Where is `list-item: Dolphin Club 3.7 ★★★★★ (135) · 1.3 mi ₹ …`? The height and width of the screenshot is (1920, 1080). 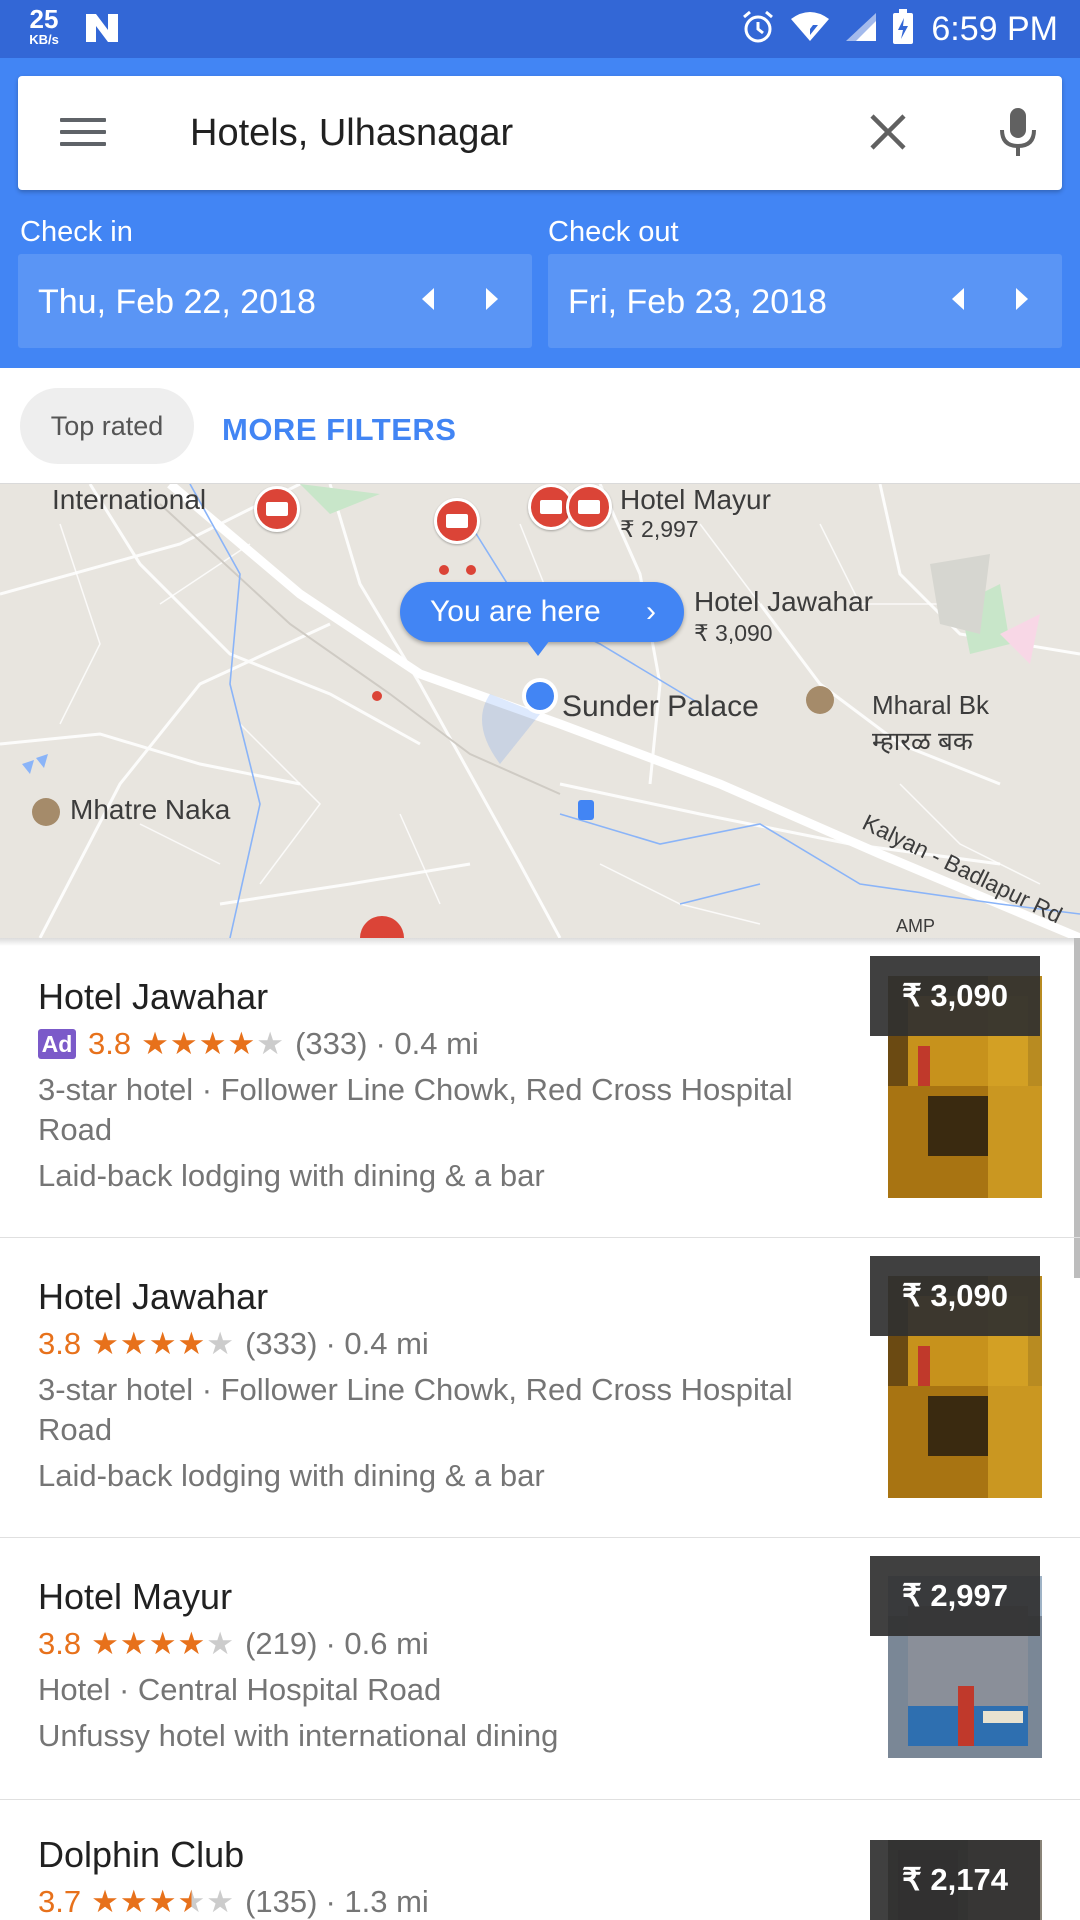
list-item: Dolphin Club 3.7 ★★★★★ (135) · 1.3 mi ₹ … is located at coordinates (540, 1860).